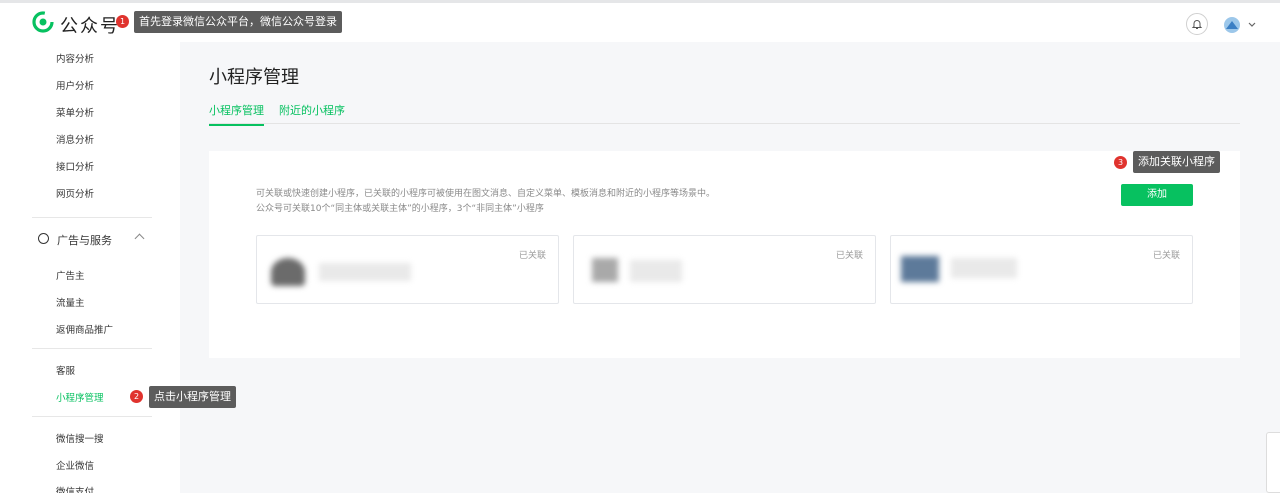 Image resolution: width=1280 pixels, height=493 pixels. What do you see at coordinates (1252, 24) in the screenshot?
I see `chevron-down-icon` at bounding box center [1252, 24].